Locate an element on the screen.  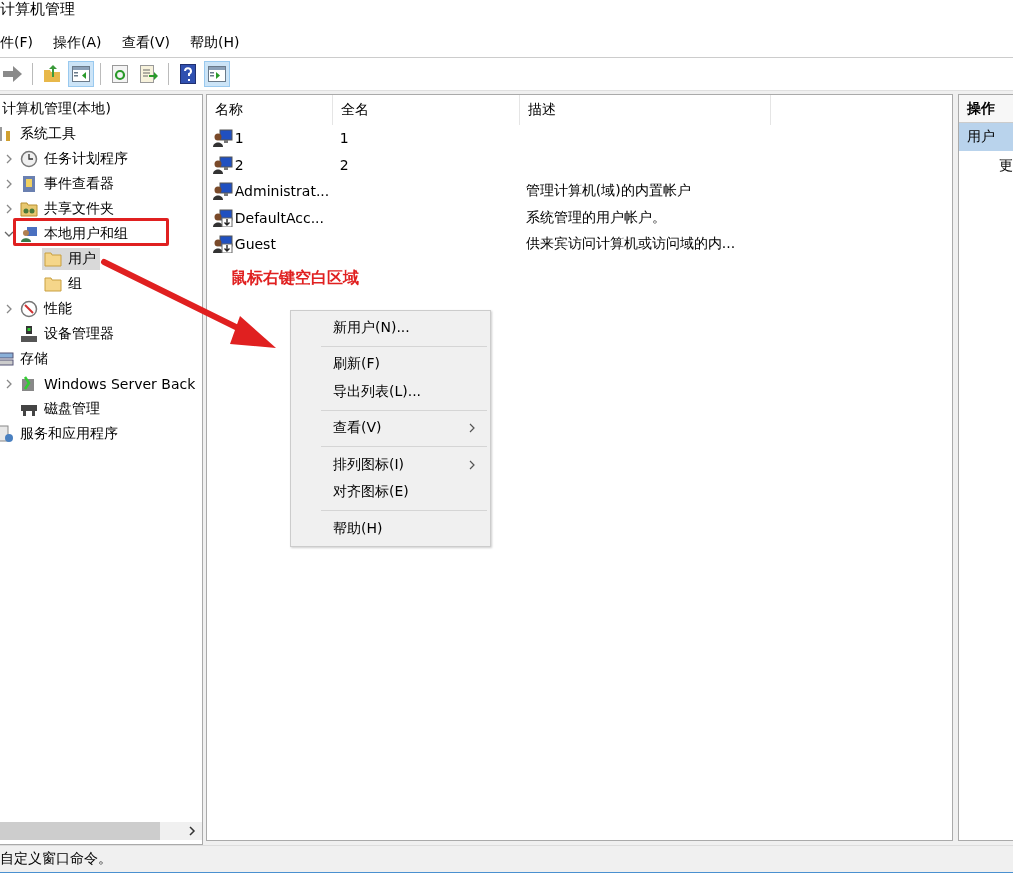
full-name: 2 is located at coordinates (344, 164).